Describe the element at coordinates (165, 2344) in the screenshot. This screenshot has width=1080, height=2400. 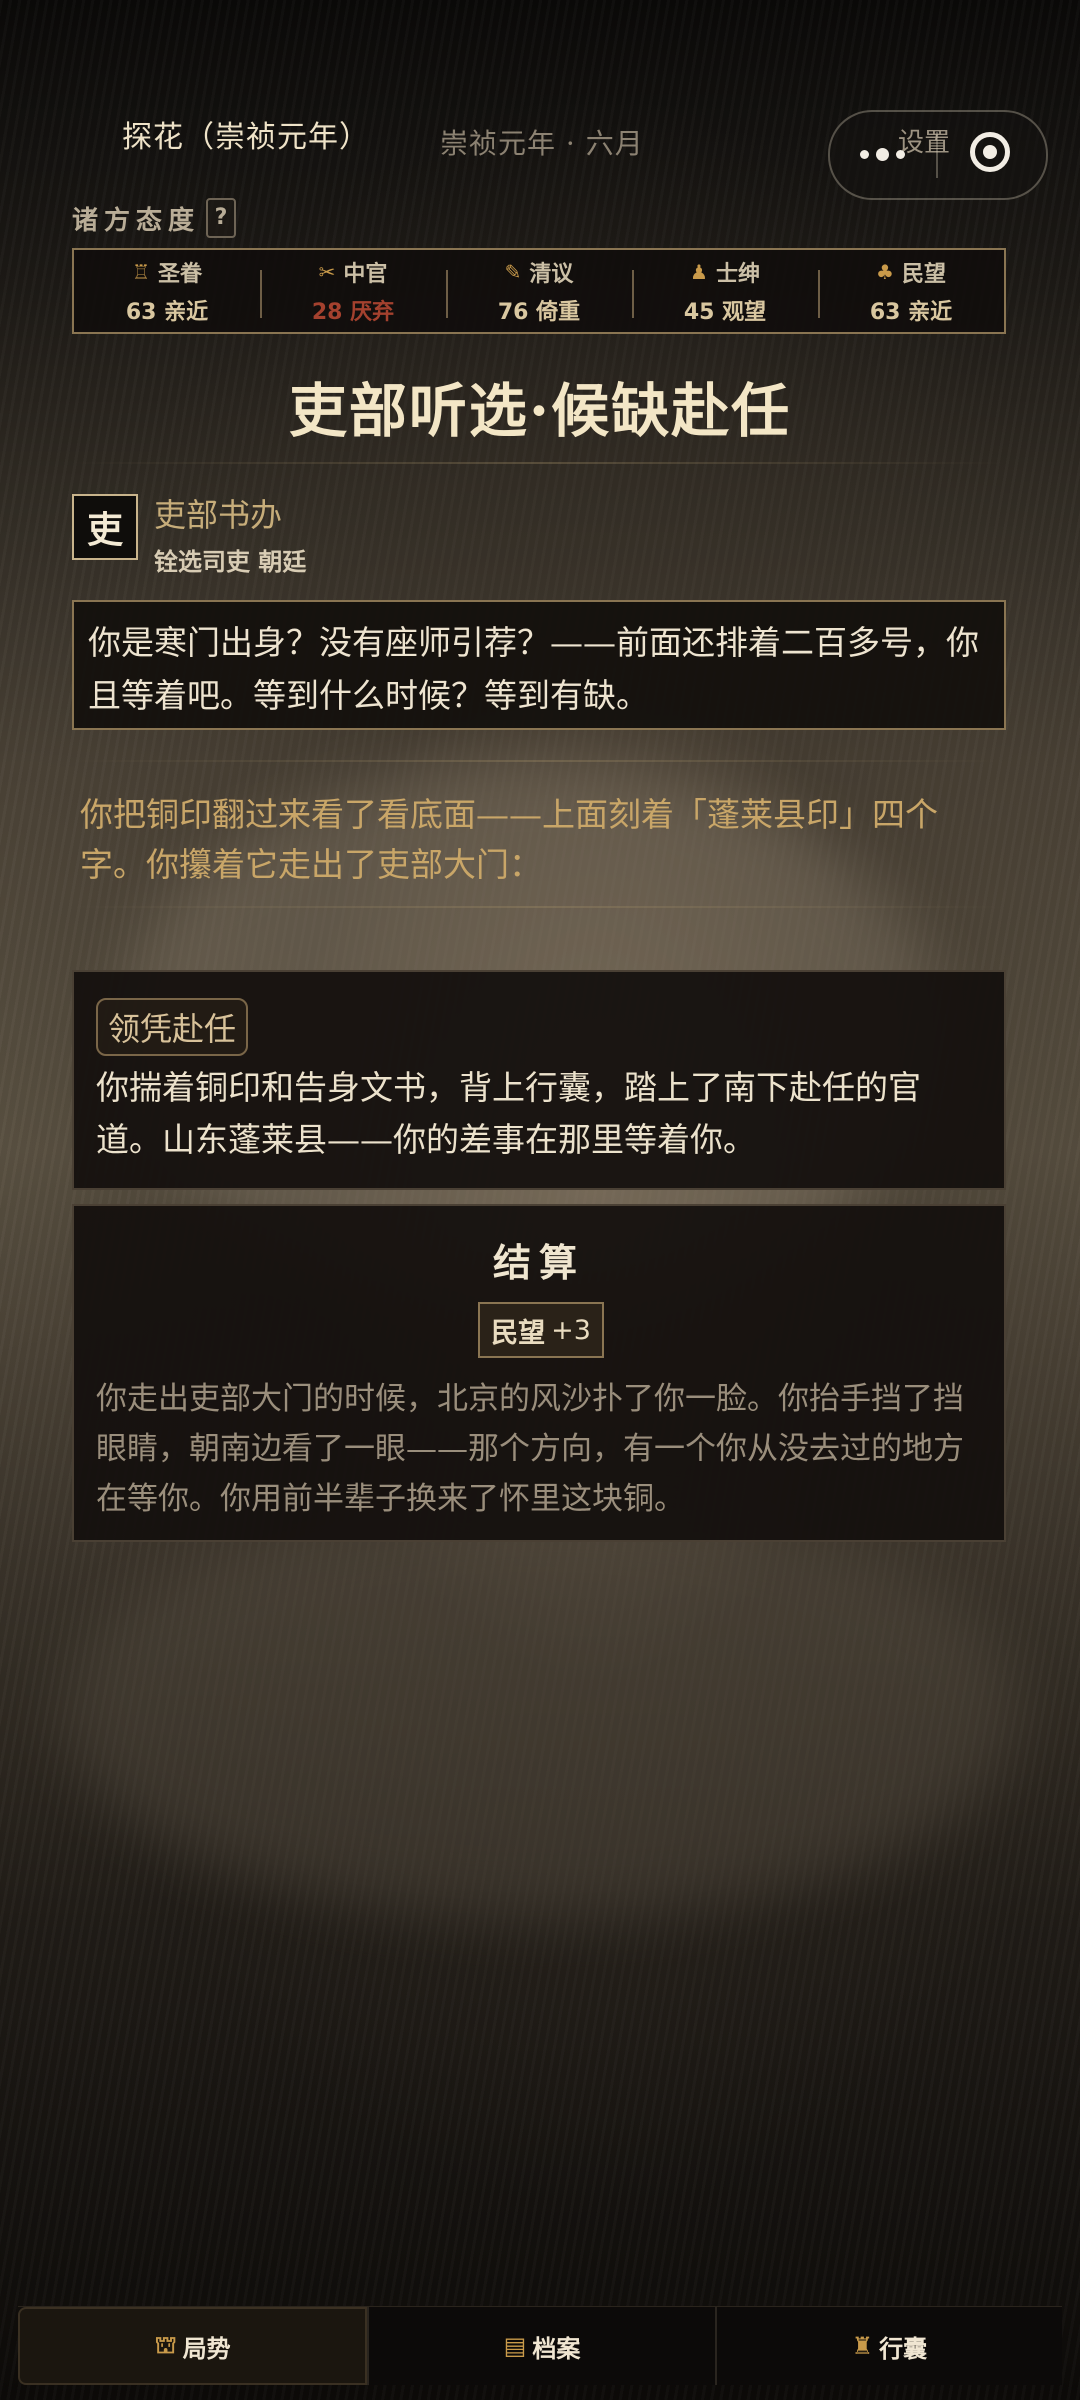
I see `situation-icon: ⛫` at that location.